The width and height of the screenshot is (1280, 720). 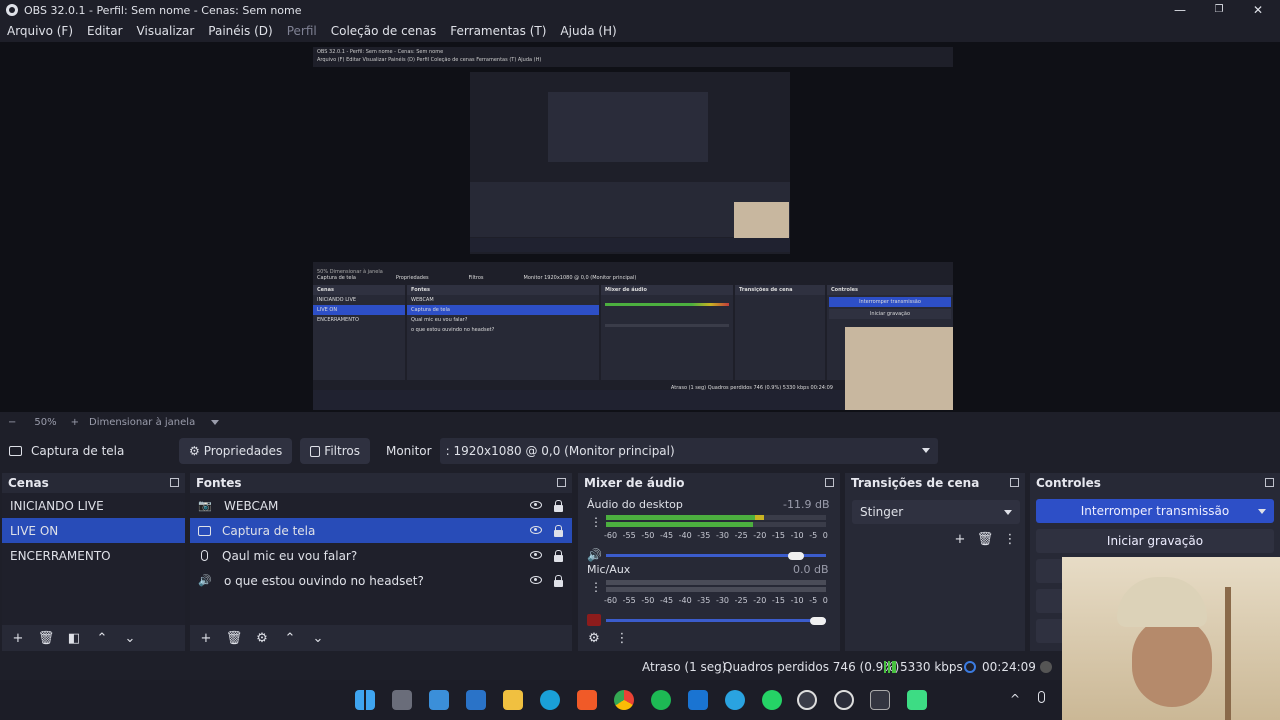 I want to click on menu-docks: Painéis (D), so click(x=240, y=31).